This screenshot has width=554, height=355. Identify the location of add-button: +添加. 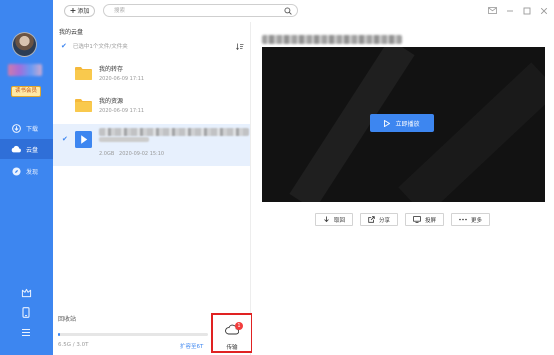
(79, 11).